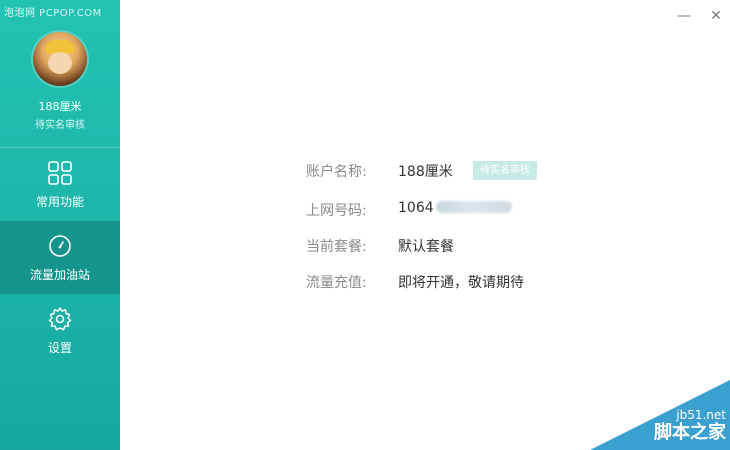  I want to click on sidebar-item-label: 设置, so click(59, 348).